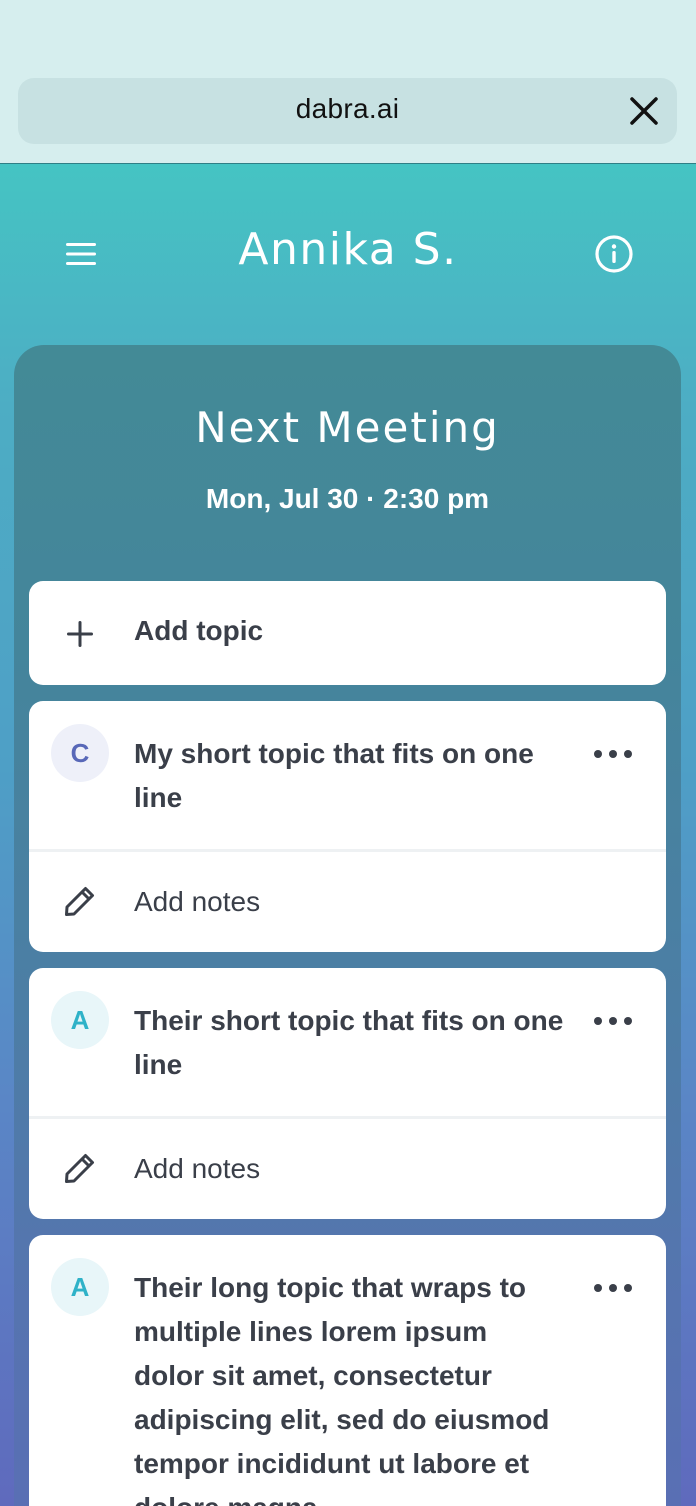 The height and width of the screenshot is (1506, 696). What do you see at coordinates (80, 753) in the screenshot?
I see `avatar: C` at bounding box center [80, 753].